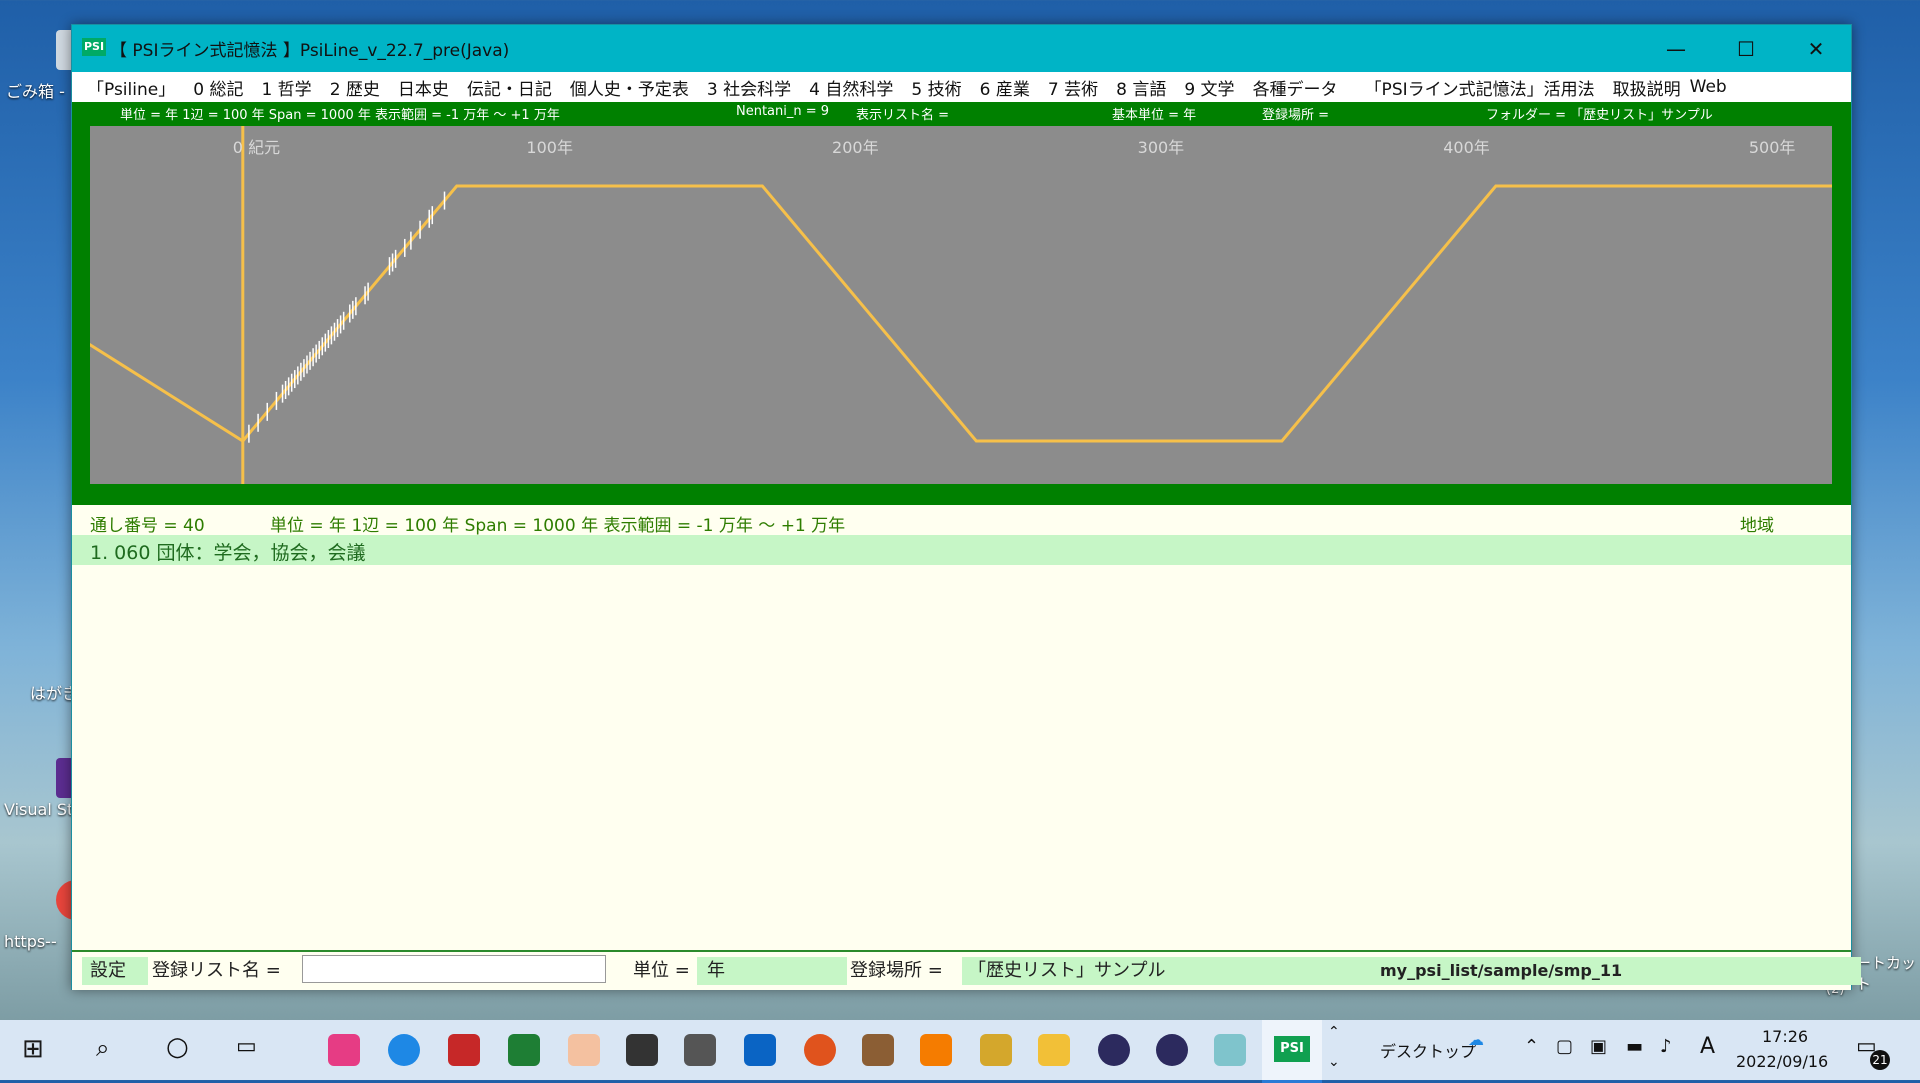 The image size is (1920, 1083). Describe the element at coordinates (344, 1050) in the screenshot. I see `snipping-tool-icon` at that location.